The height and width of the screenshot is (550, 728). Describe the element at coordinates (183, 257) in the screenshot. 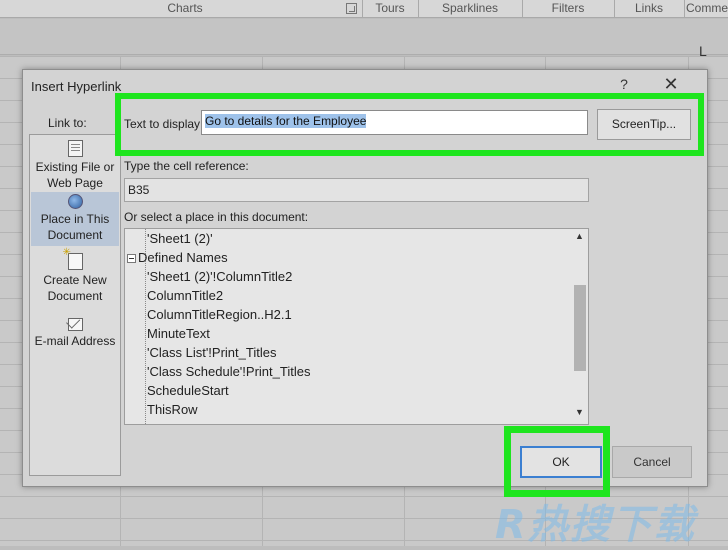

I see `tree-item-defined-names: Defined Names` at that location.